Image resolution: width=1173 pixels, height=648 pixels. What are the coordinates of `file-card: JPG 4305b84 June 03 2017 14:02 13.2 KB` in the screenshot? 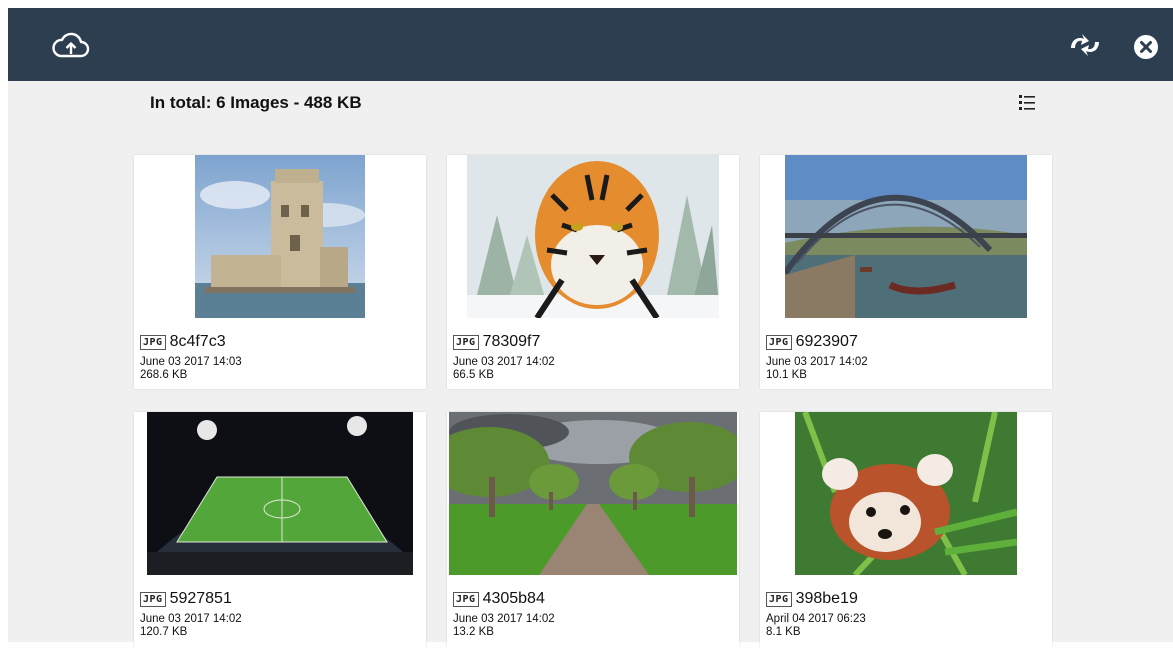 It's located at (593, 530).